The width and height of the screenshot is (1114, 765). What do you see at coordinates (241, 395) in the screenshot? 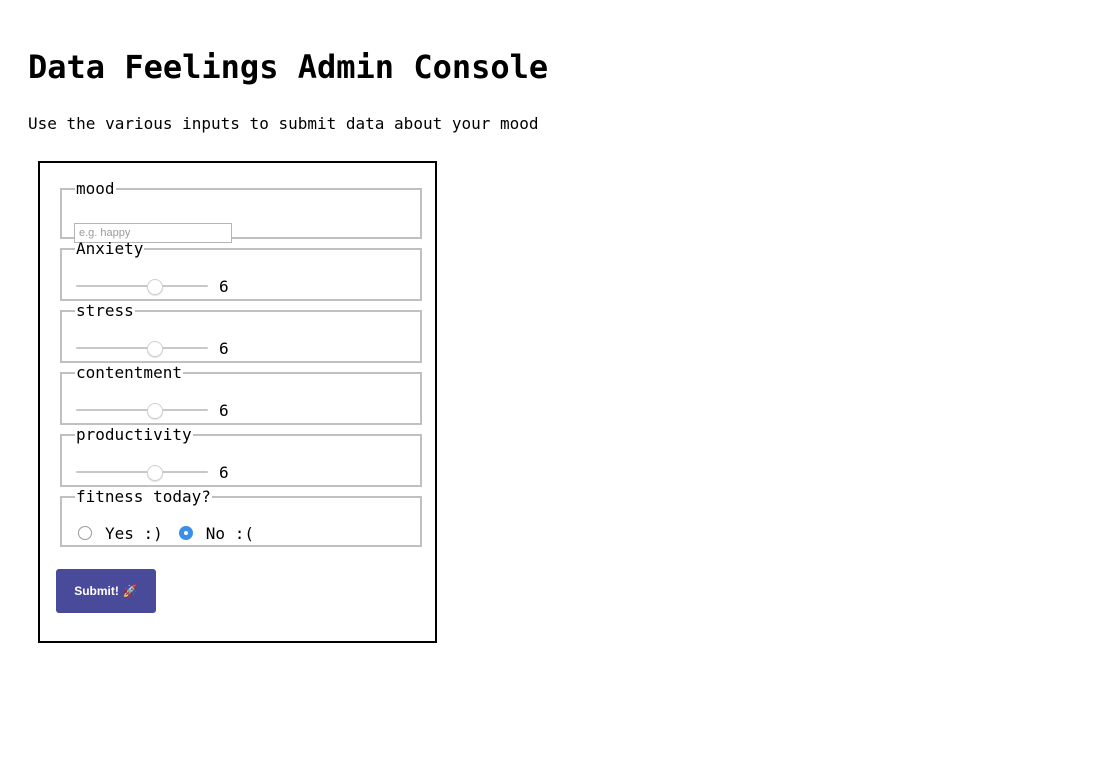
I see `contentment-fieldset: contentment 6` at bounding box center [241, 395].